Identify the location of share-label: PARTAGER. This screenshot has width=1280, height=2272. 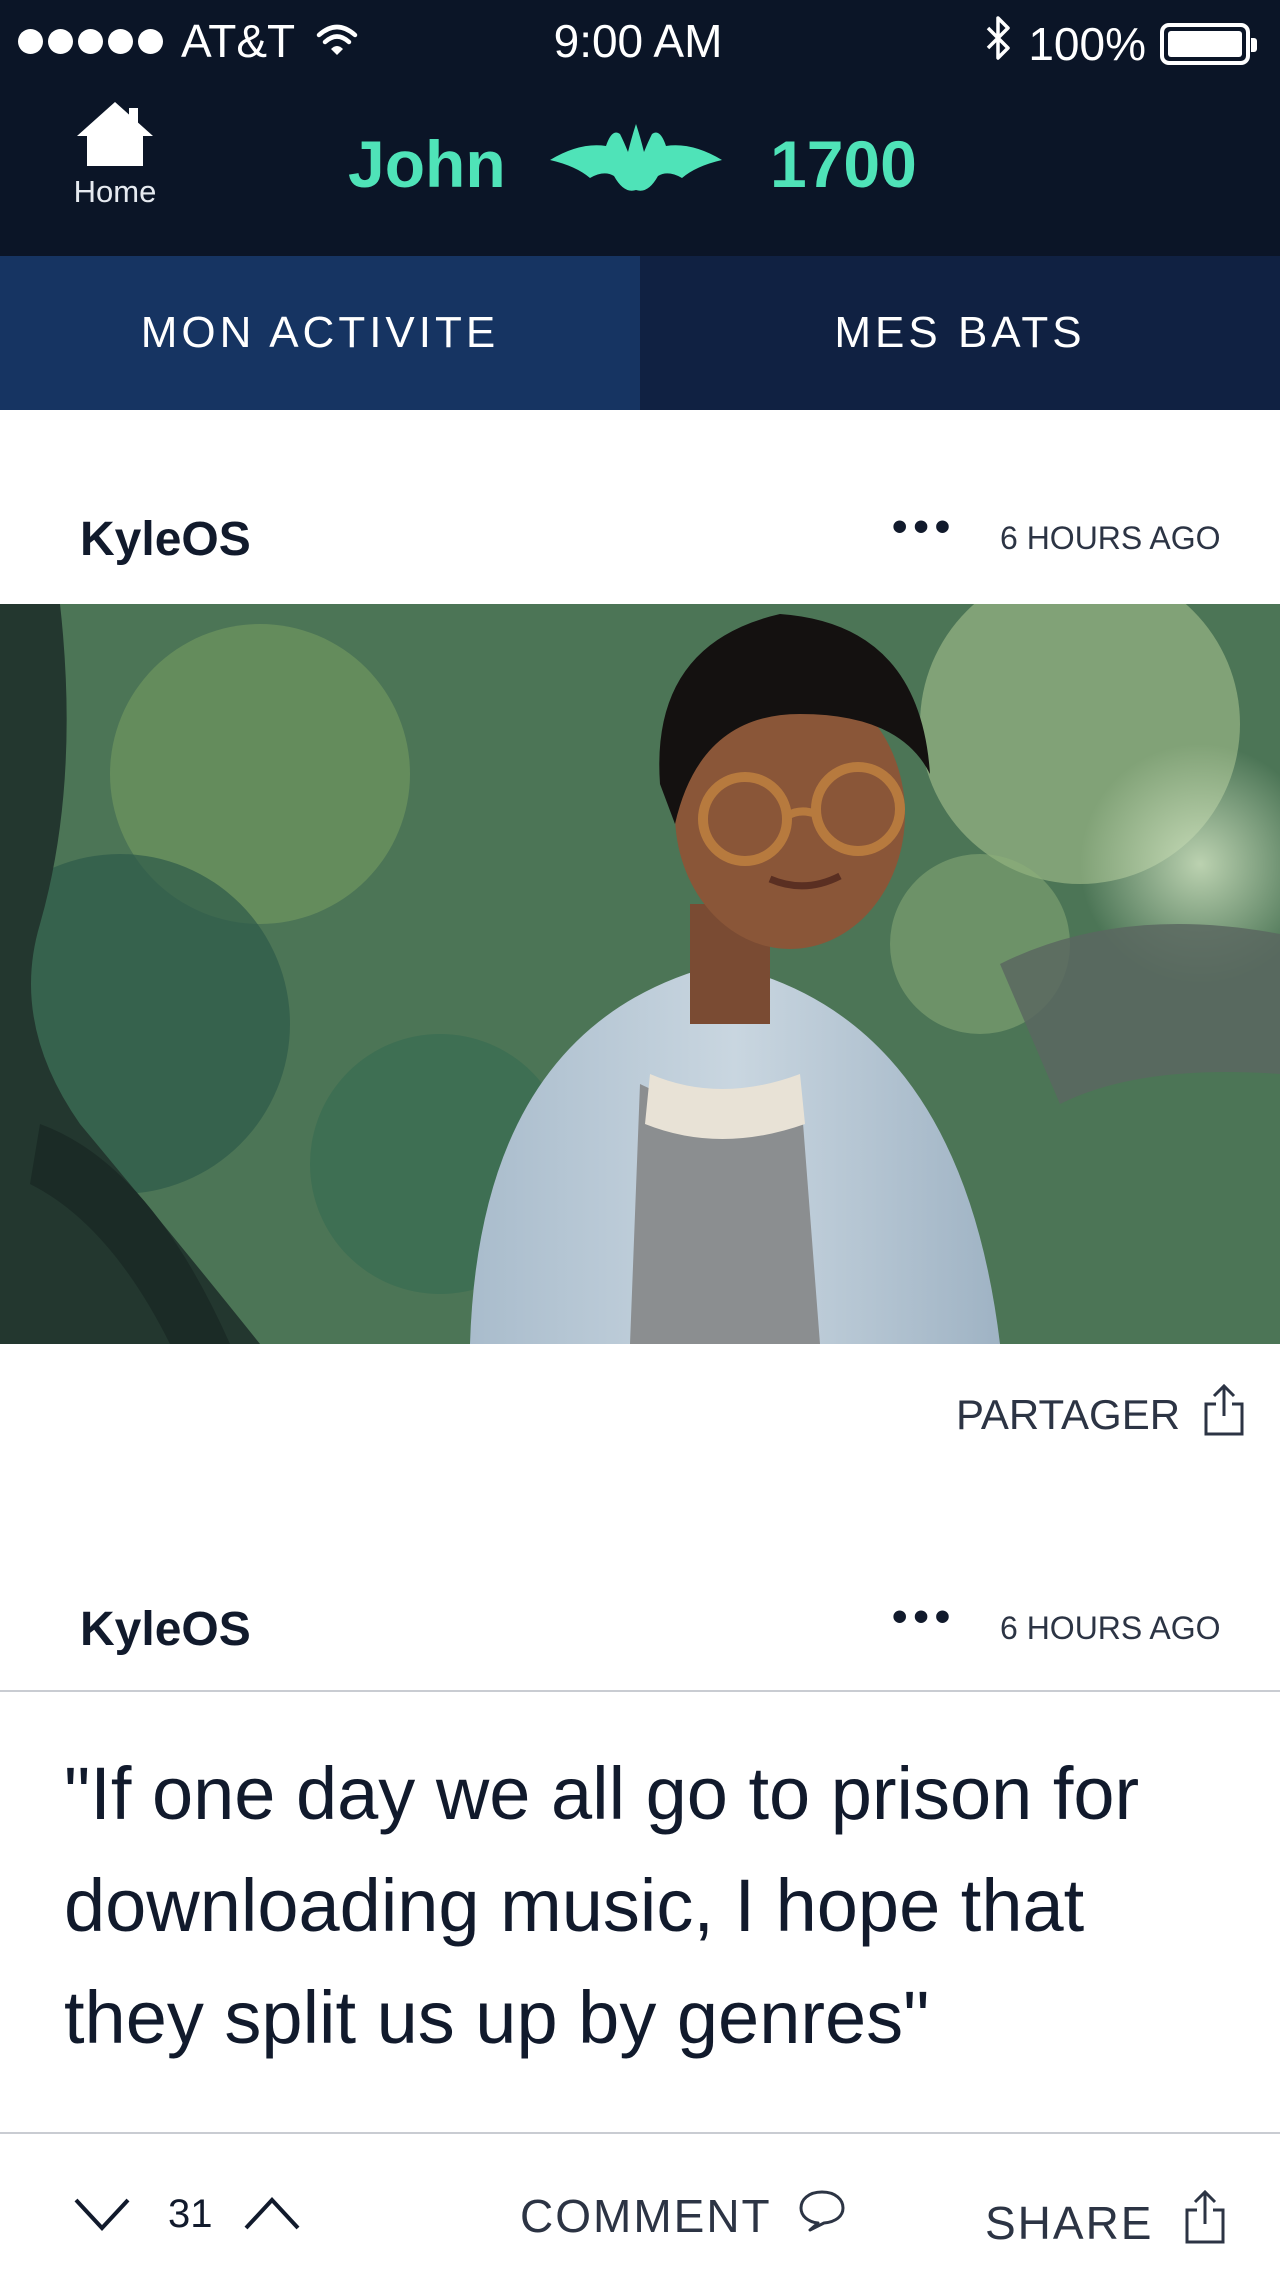
(1068, 1414).